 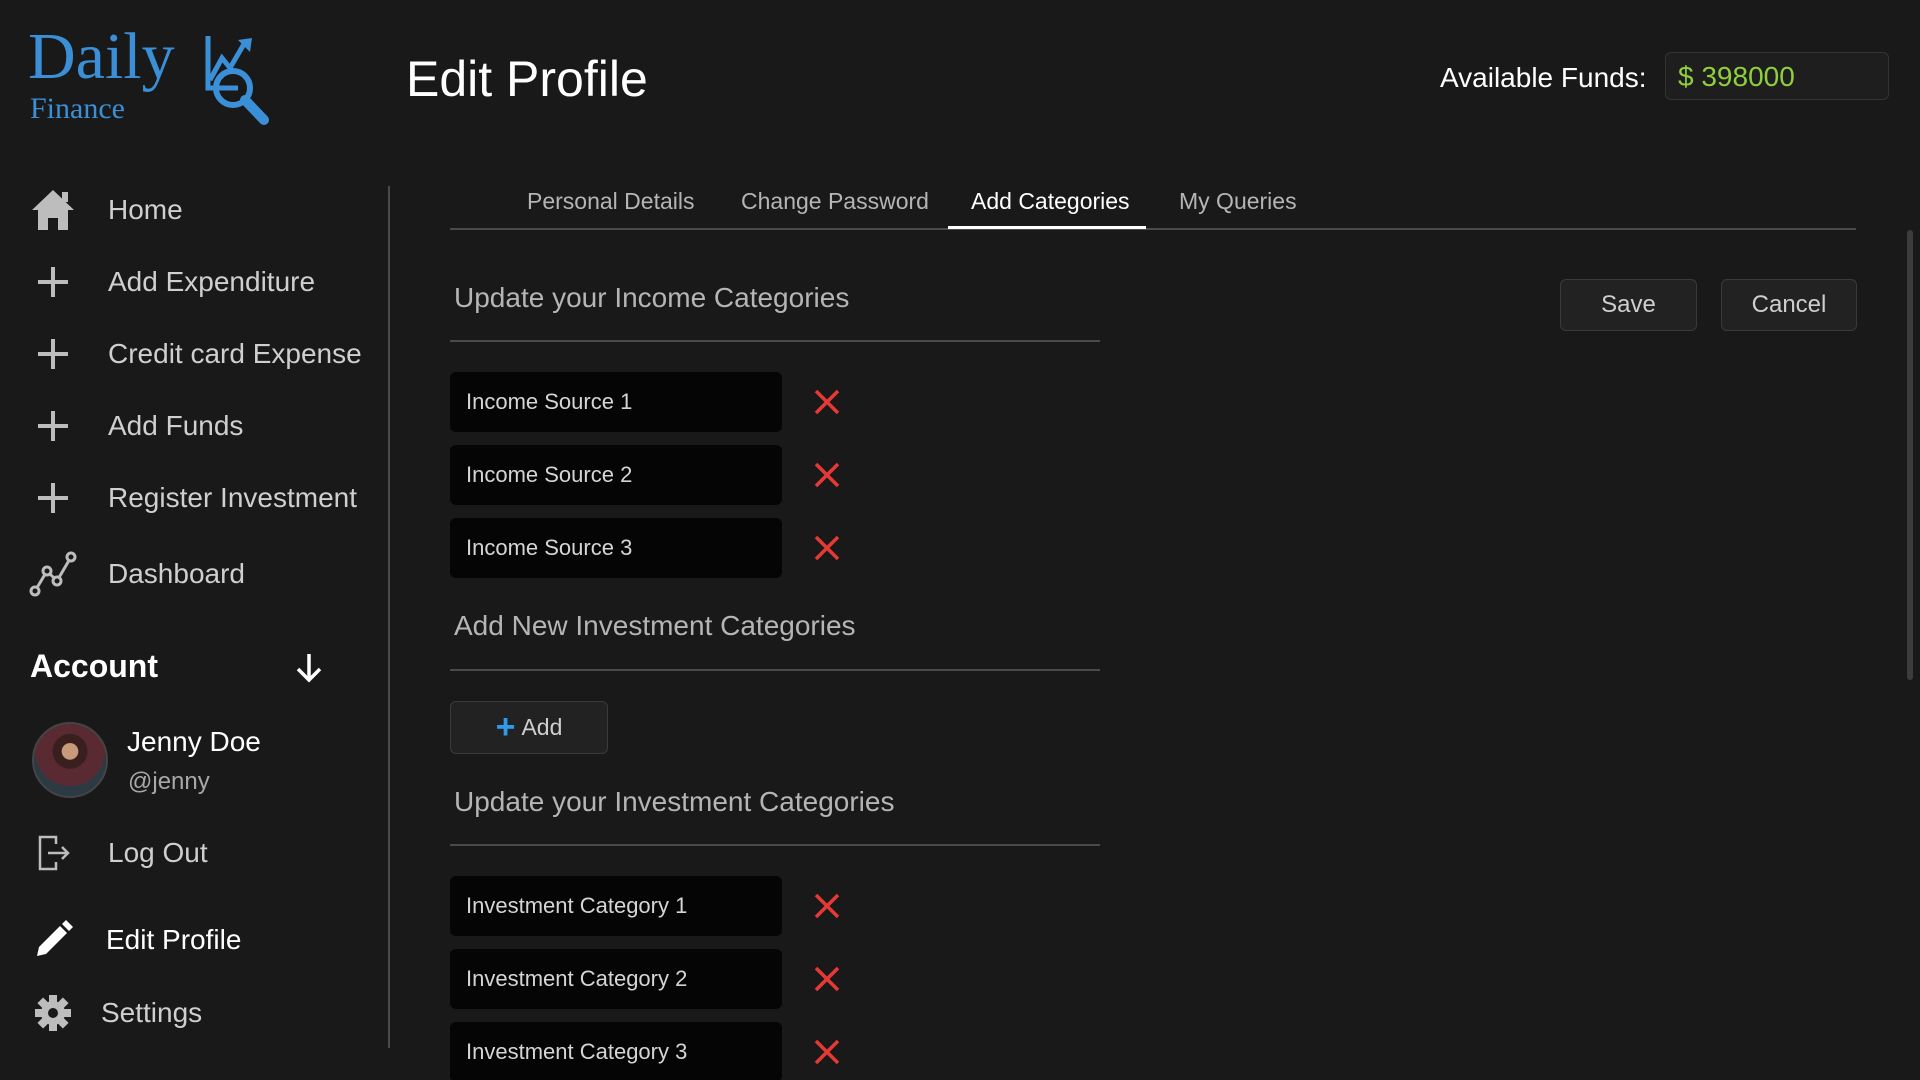 What do you see at coordinates (176, 573) in the screenshot?
I see `sidebar-item-label: Dashboard` at bounding box center [176, 573].